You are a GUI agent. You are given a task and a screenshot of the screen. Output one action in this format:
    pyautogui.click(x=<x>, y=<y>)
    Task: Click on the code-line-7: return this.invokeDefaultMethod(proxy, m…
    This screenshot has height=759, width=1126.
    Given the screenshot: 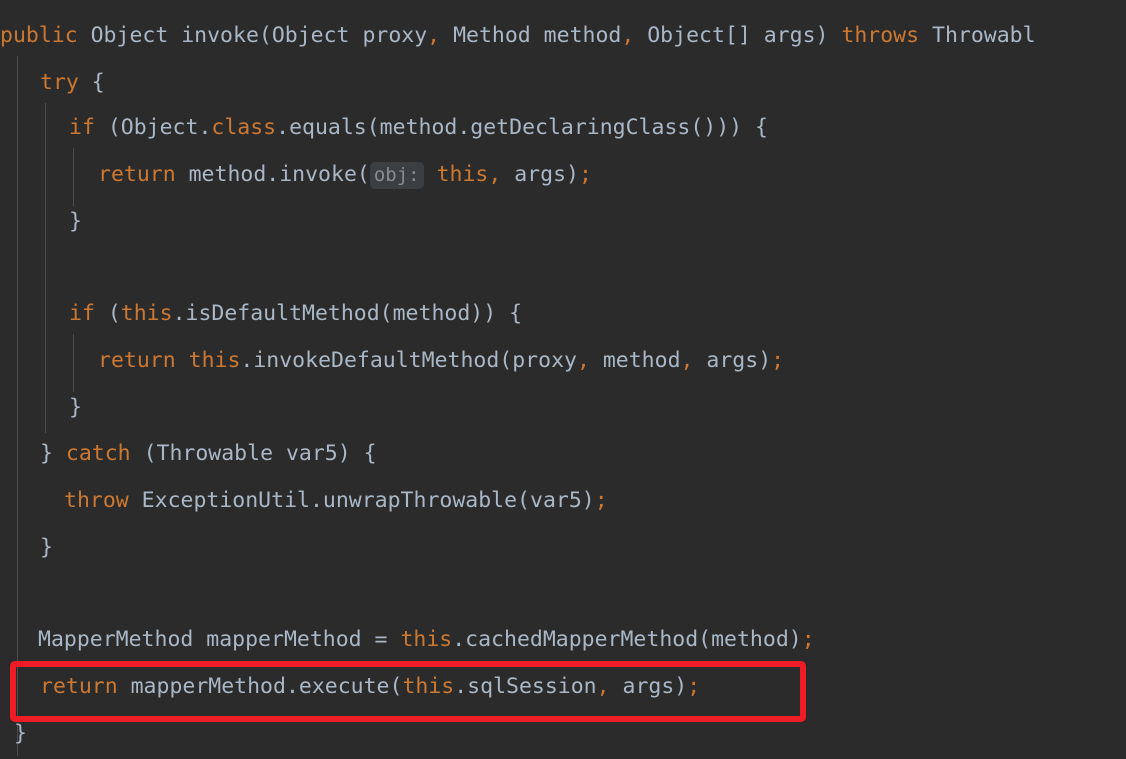 What is the action you would take?
    pyautogui.click(x=563, y=360)
    